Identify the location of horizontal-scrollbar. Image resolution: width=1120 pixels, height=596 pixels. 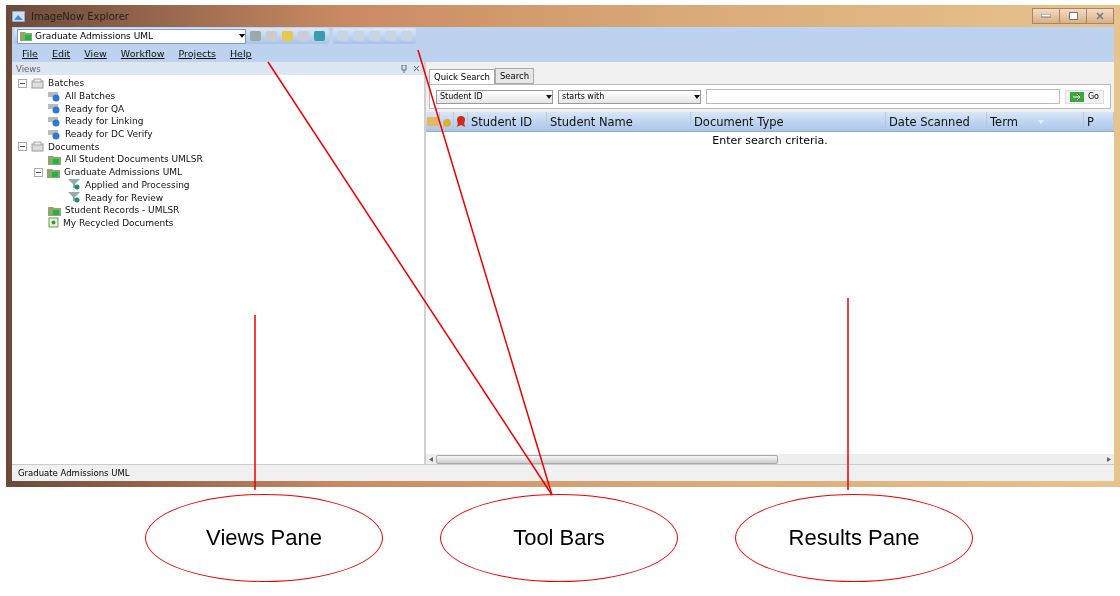
(770, 459).